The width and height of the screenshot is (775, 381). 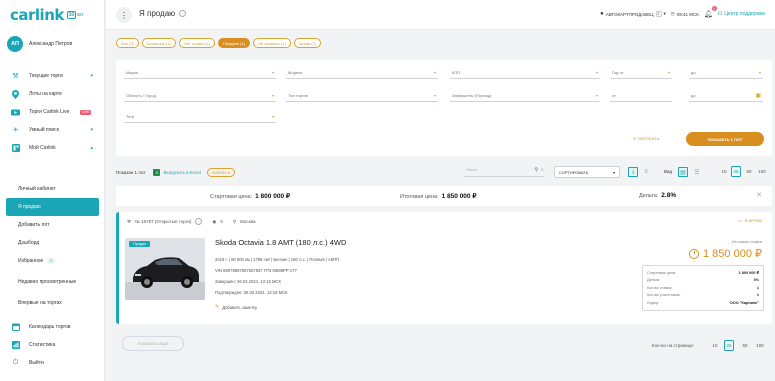 What do you see at coordinates (672, 13) in the screenshot?
I see `clock-icon: ◷` at bounding box center [672, 13].